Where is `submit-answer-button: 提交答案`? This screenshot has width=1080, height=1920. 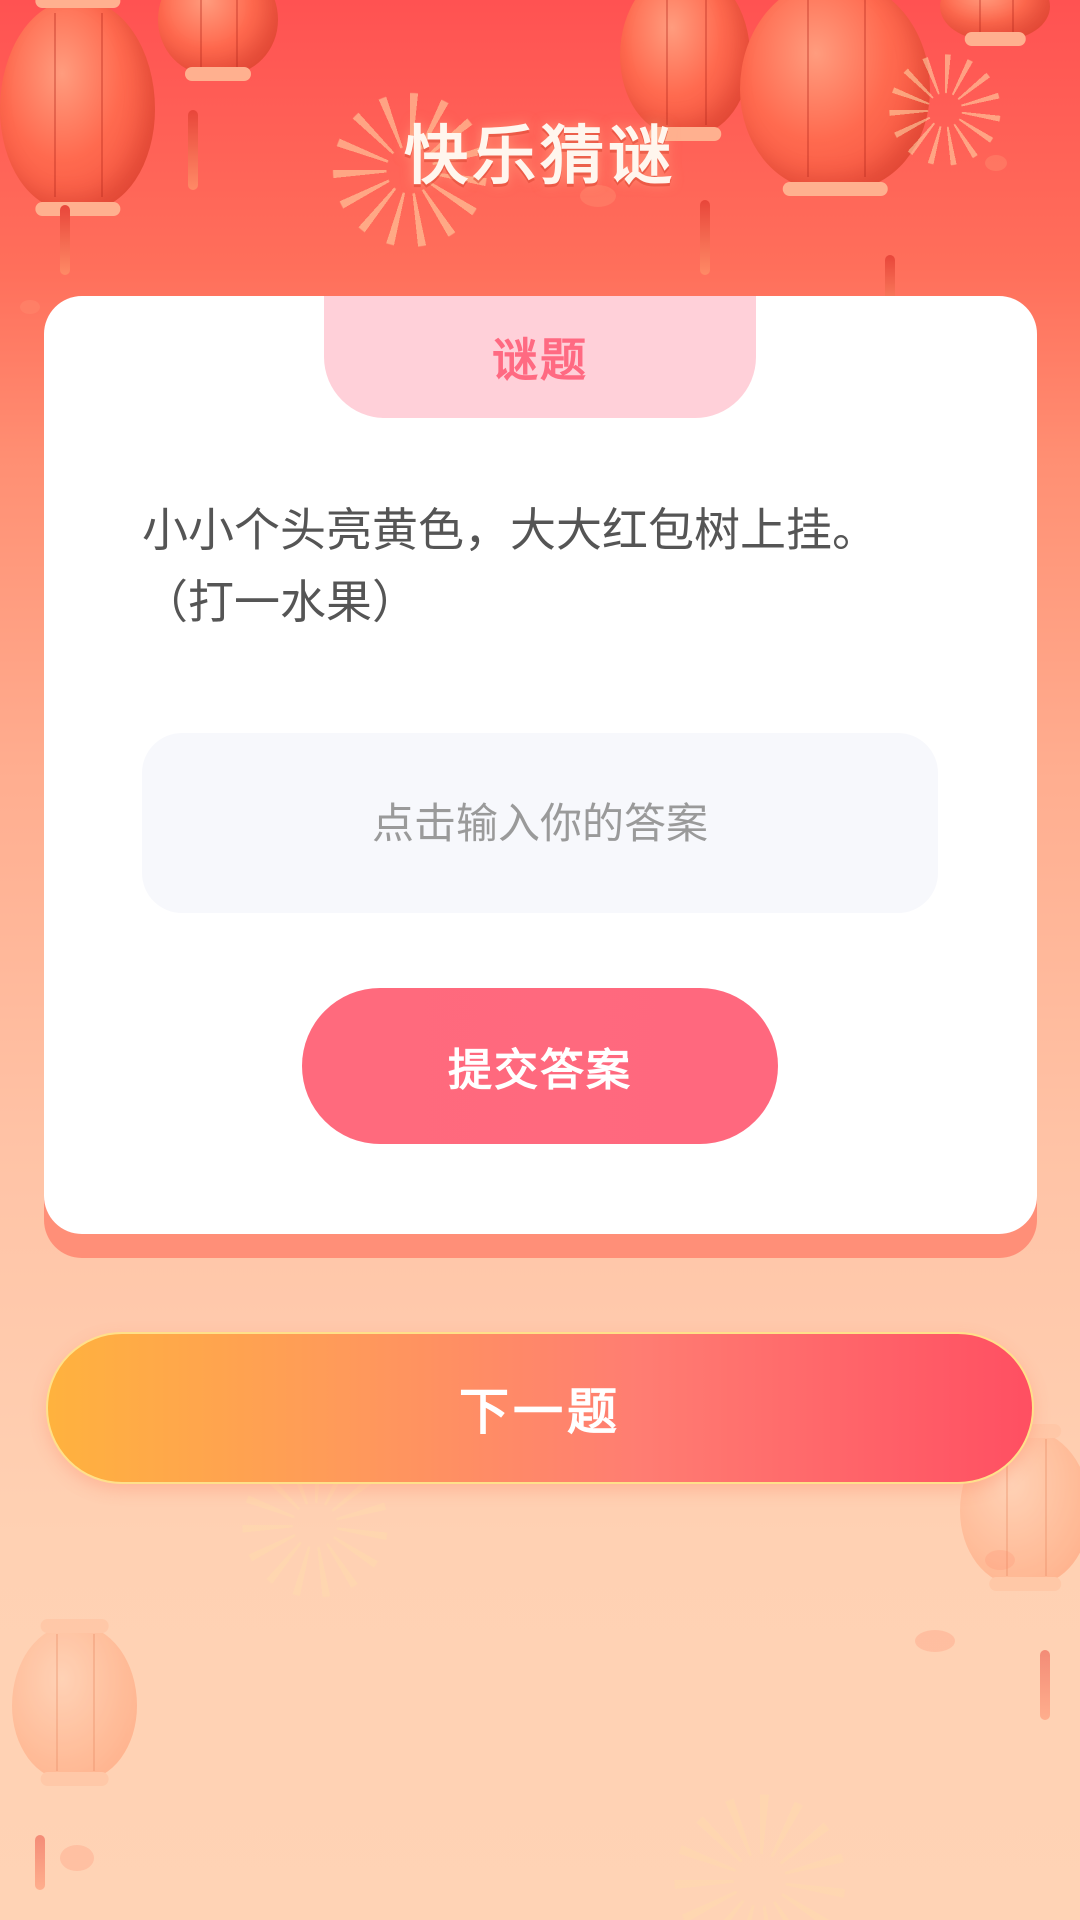 submit-answer-button: 提交答案 is located at coordinates (540, 1066).